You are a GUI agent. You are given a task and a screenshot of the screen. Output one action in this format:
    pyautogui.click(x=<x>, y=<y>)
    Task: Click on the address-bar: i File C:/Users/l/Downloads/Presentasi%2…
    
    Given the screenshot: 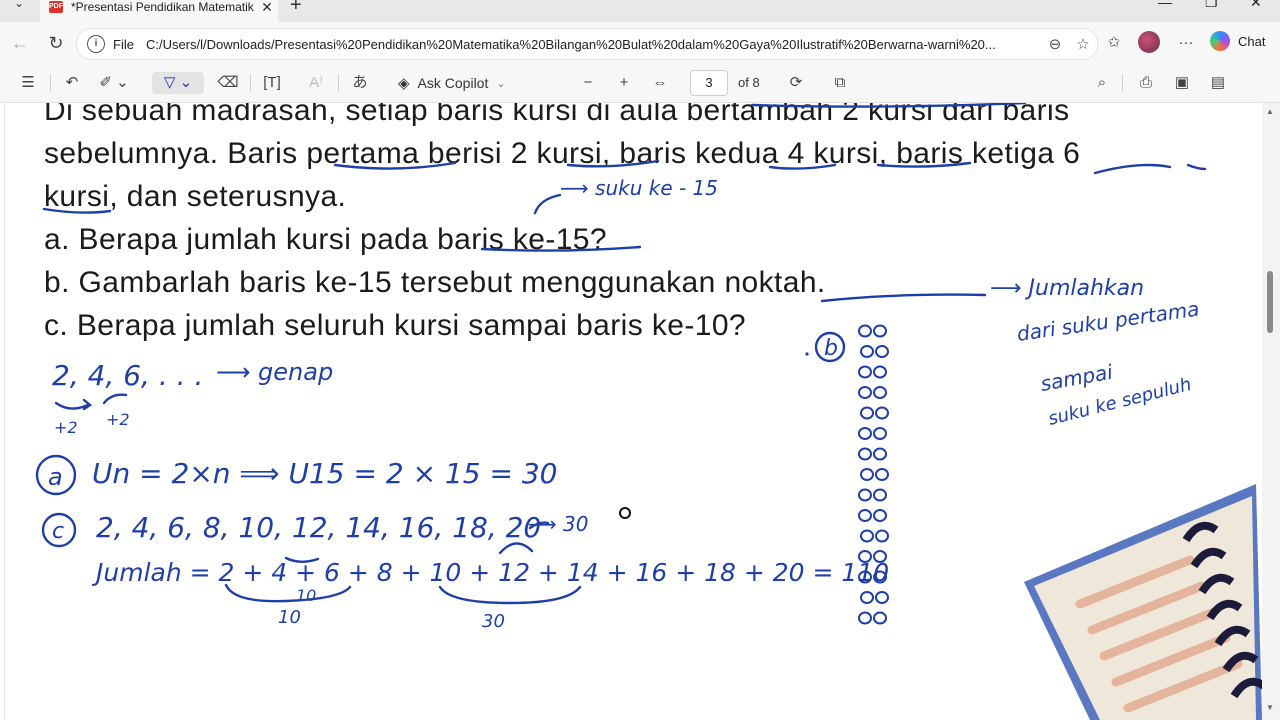 What is the action you would take?
    pyautogui.click(x=587, y=44)
    